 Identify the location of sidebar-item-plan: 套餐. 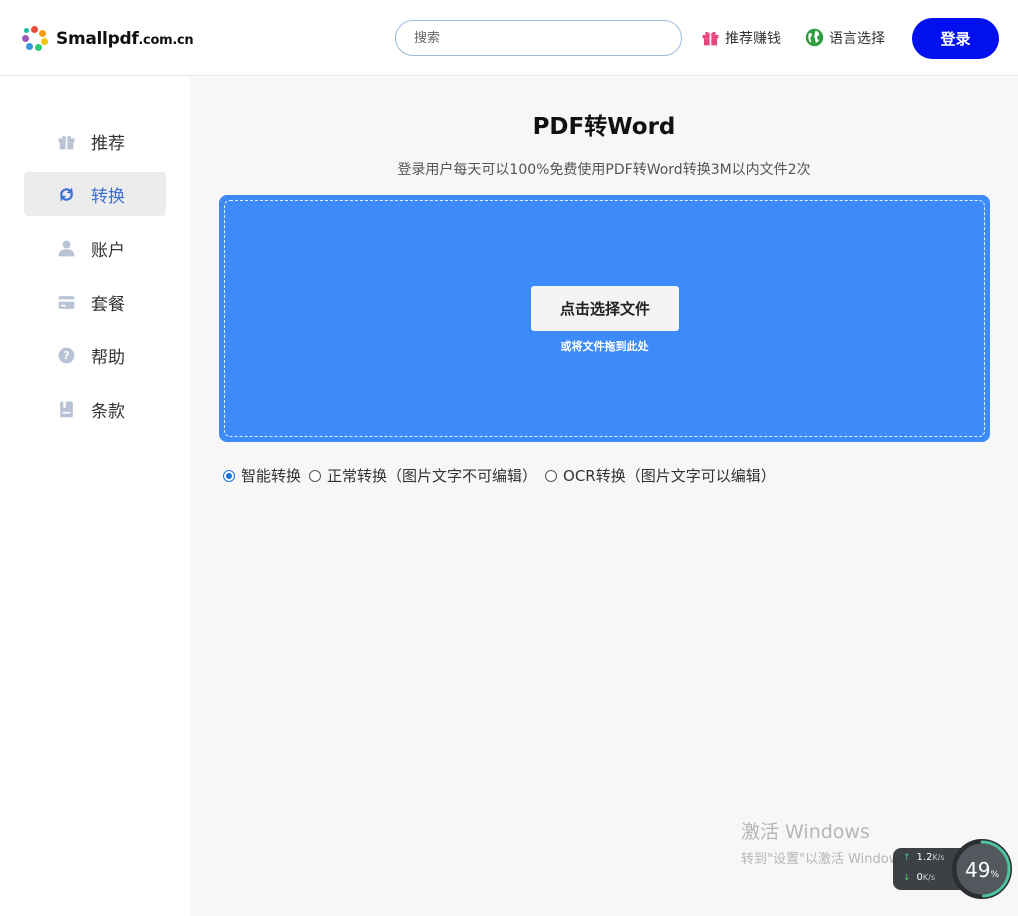
(95, 302).